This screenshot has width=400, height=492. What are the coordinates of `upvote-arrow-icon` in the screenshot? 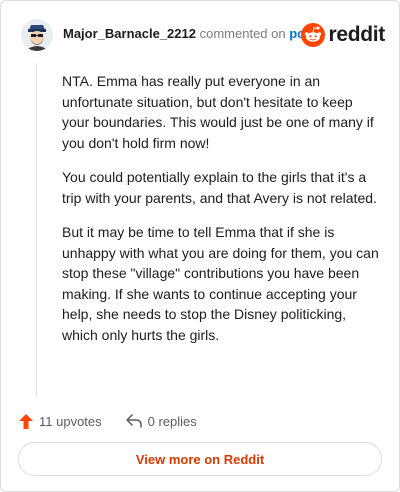 It's located at (26, 421).